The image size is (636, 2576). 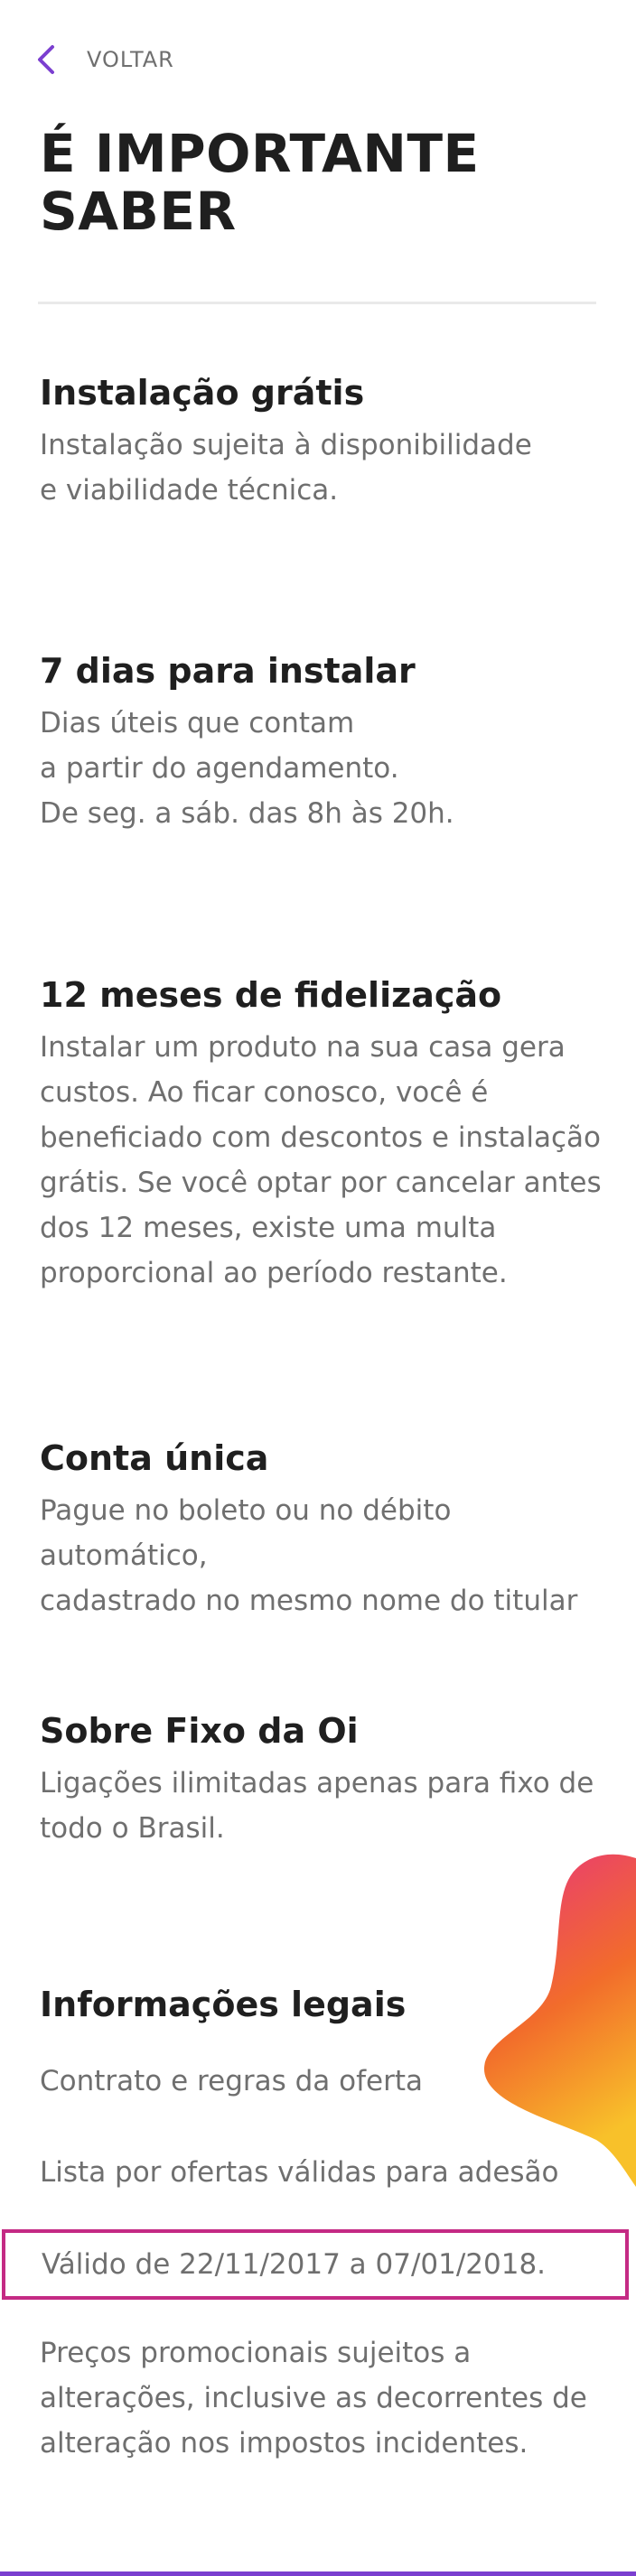 What do you see at coordinates (202, 393) in the screenshot?
I see `section-title: Instalação grátis` at bounding box center [202, 393].